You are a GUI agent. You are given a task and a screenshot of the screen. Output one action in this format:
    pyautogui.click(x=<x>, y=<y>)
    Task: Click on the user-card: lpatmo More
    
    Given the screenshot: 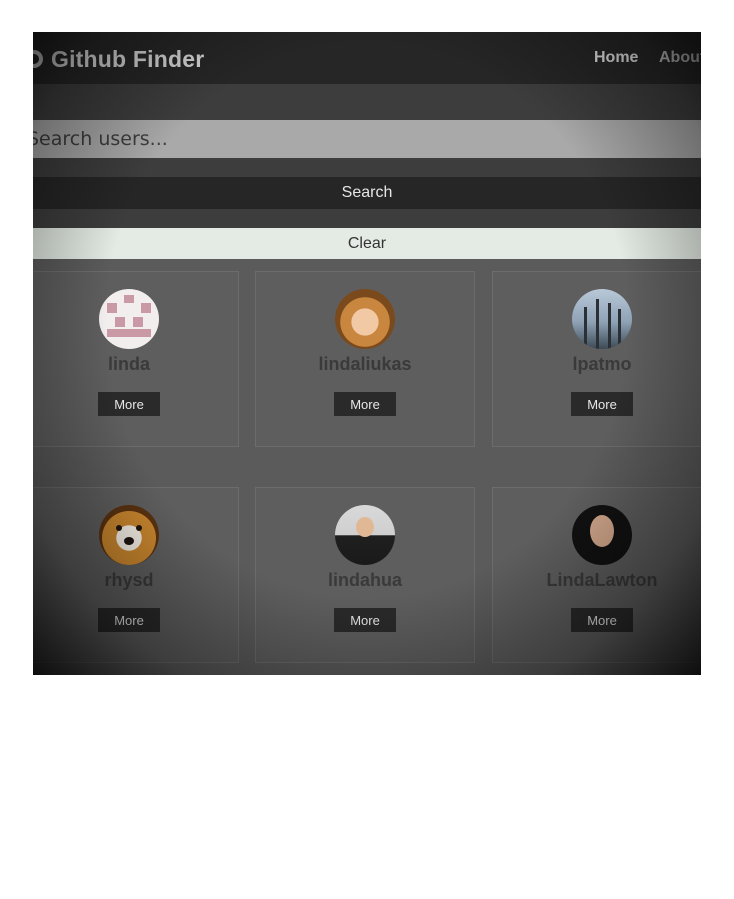 What is the action you would take?
    pyautogui.click(x=596, y=359)
    